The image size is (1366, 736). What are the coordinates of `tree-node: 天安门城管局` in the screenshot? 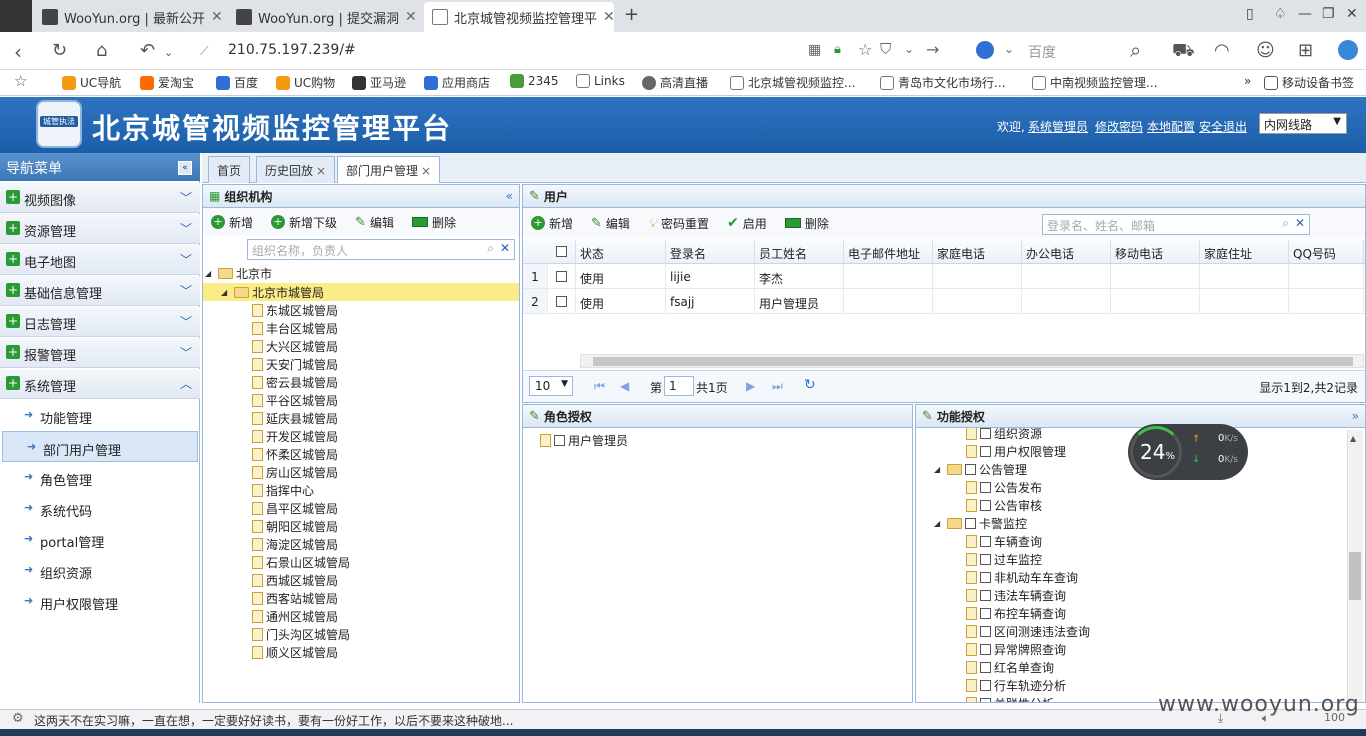 It's located at (295, 364).